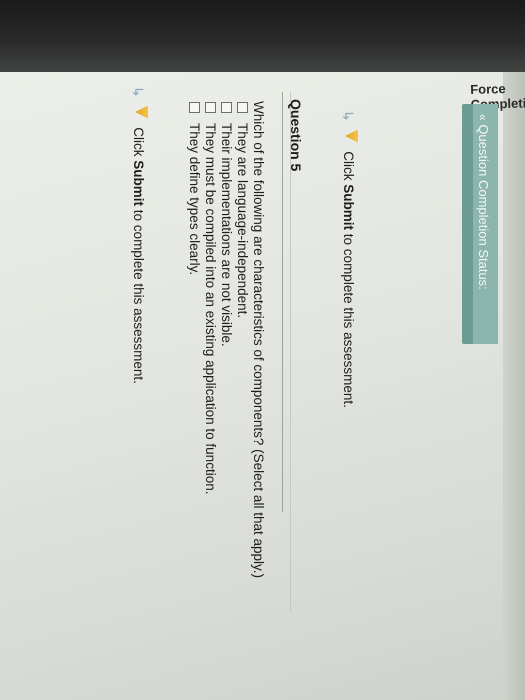 The height and width of the screenshot is (700, 525). I want to click on section-divider, so click(282, 302).